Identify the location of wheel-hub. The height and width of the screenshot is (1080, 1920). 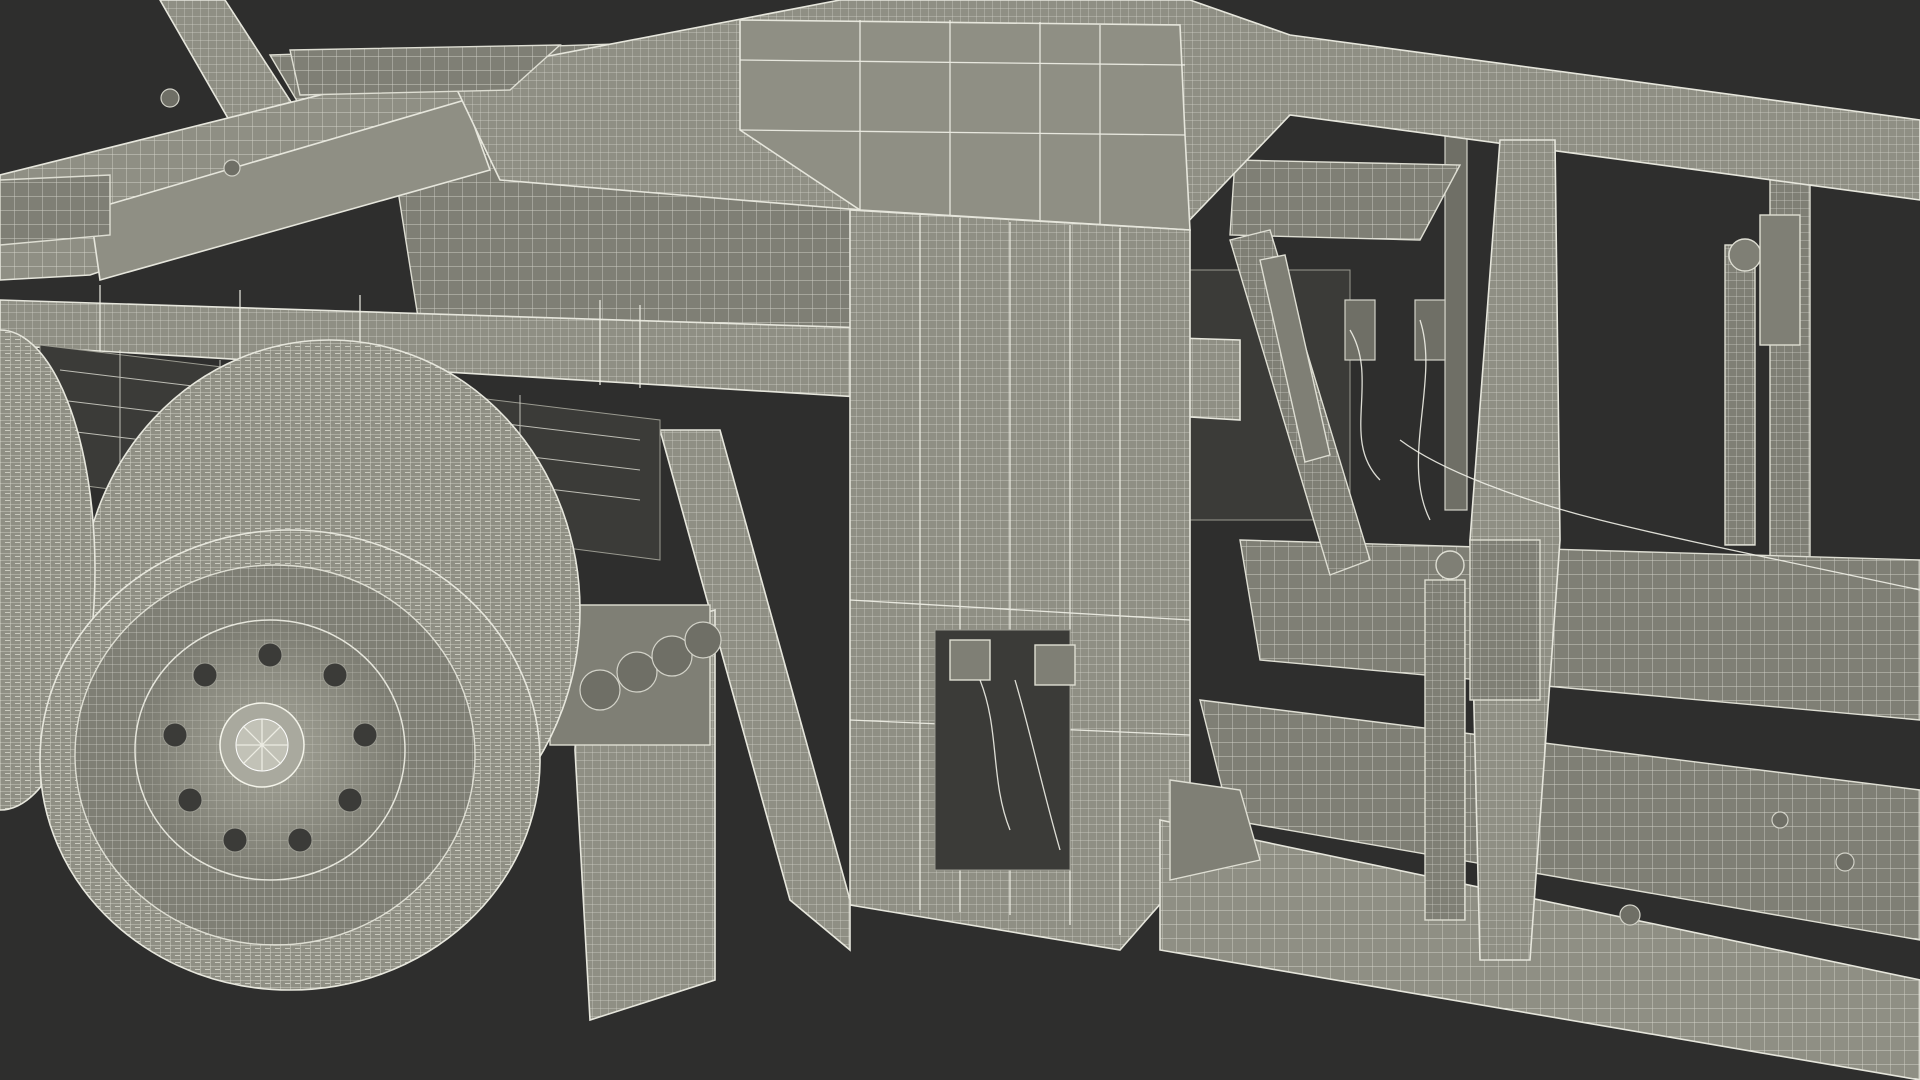
(262, 745).